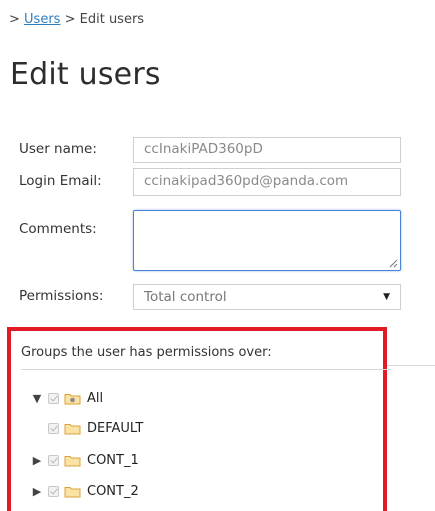  Describe the element at coordinates (95, 398) in the screenshot. I see `tree-node-label: All` at that location.